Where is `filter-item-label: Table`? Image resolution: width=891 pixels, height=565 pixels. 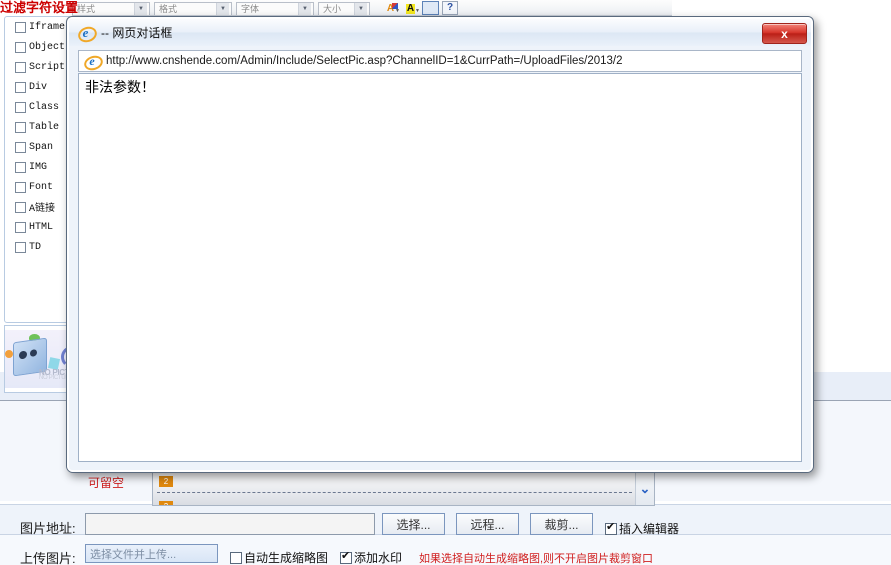 filter-item-label: Table is located at coordinates (44, 127).